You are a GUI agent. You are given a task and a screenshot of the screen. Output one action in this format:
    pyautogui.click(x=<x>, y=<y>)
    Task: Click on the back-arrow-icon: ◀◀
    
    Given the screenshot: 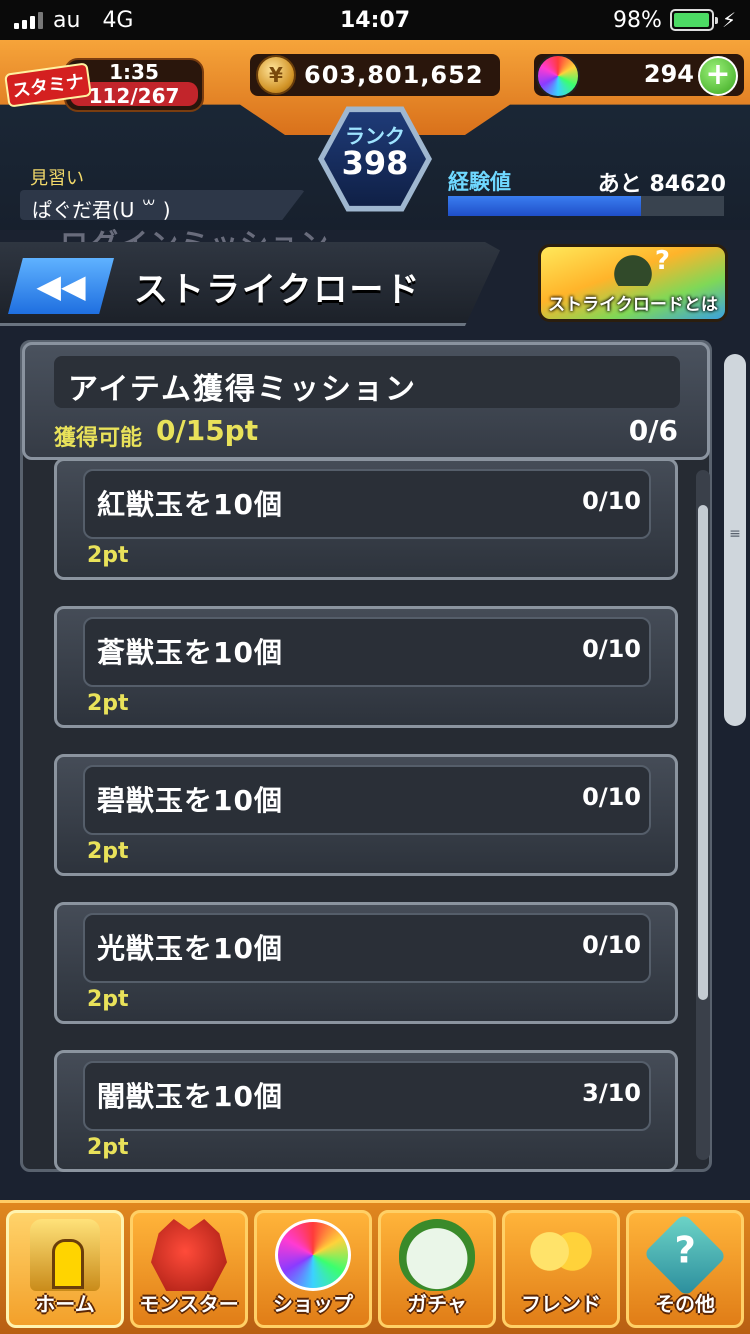 What is the action you would take?
    pyautogui.click(x=61, y=286)
    